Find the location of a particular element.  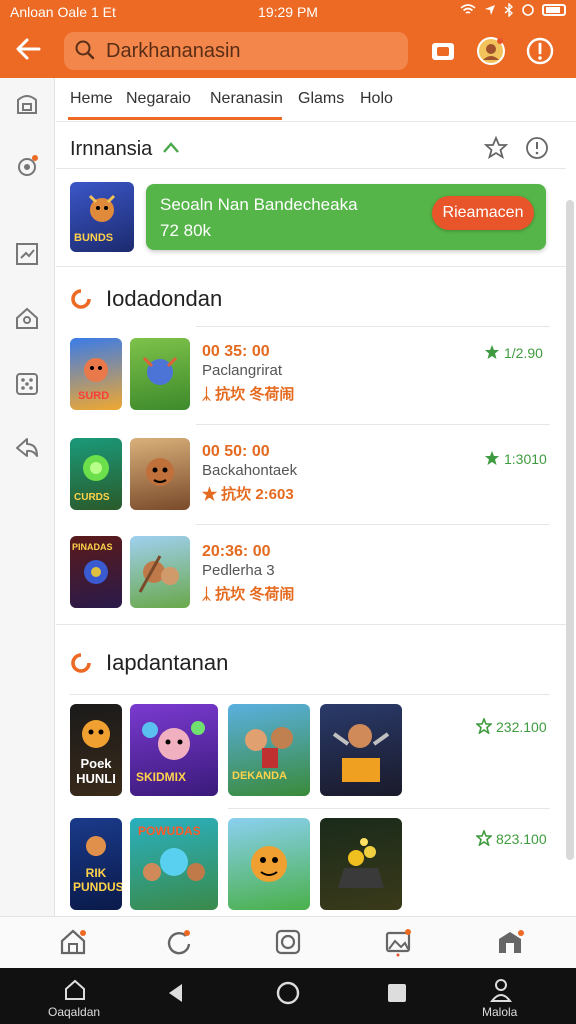

wallet-icon is located at coordinates (443, 51).